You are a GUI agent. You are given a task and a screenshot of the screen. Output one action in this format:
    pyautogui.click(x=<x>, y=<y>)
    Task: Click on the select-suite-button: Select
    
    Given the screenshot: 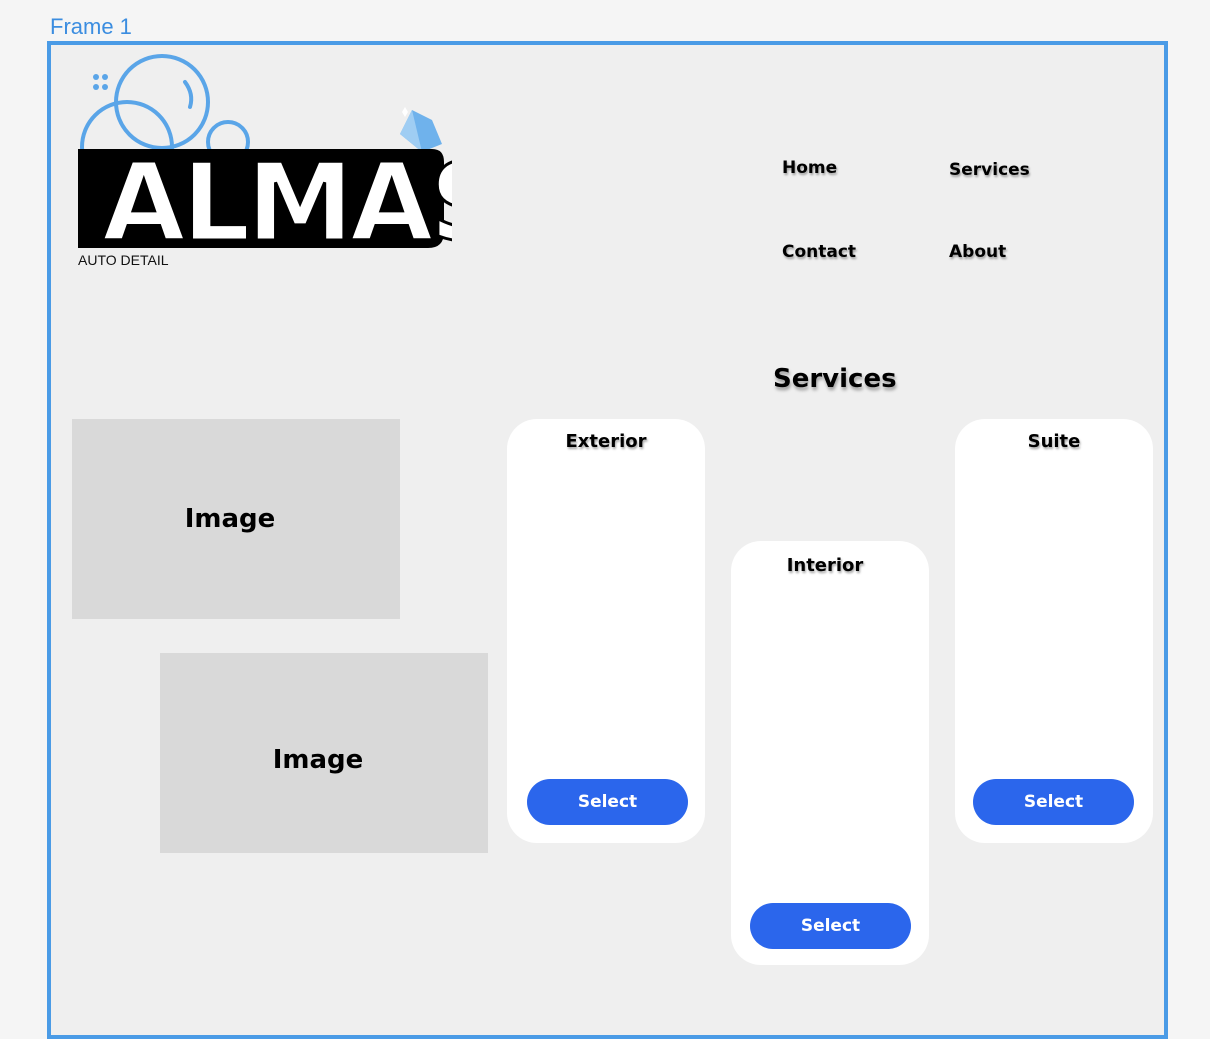 What is the action you would take?
    pyautogui.click(x=1053, y=802)
    